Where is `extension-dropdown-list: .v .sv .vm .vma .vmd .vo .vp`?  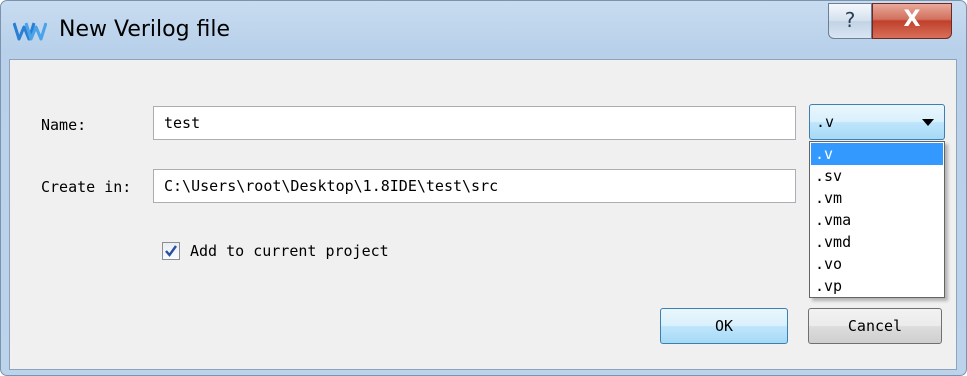 extension-dropdown-list: .v .sv .vm .vma .vmd .vo .vp is located at coordinates (877, 219).